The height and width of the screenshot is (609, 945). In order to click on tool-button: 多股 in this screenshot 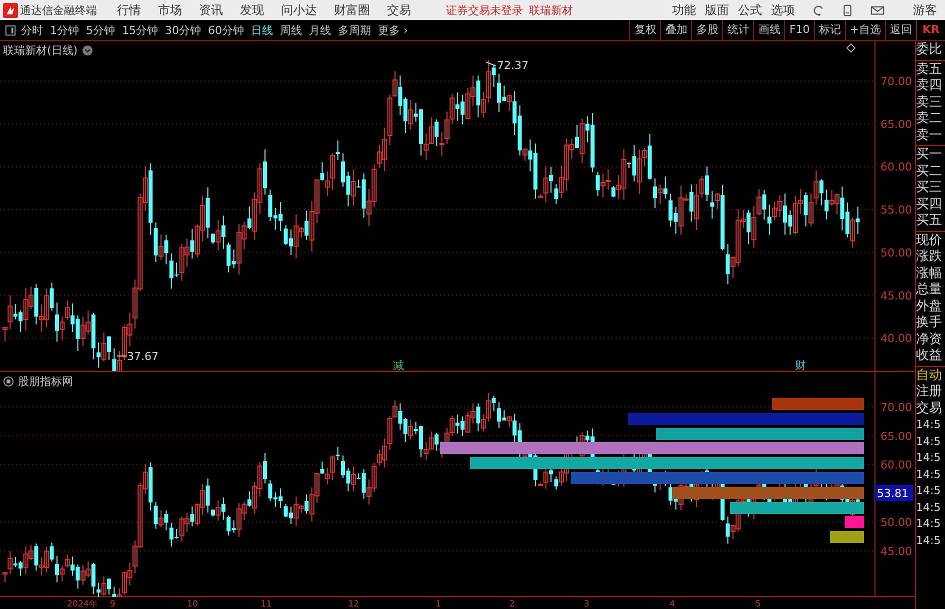, I will do `click(706, 30)`.